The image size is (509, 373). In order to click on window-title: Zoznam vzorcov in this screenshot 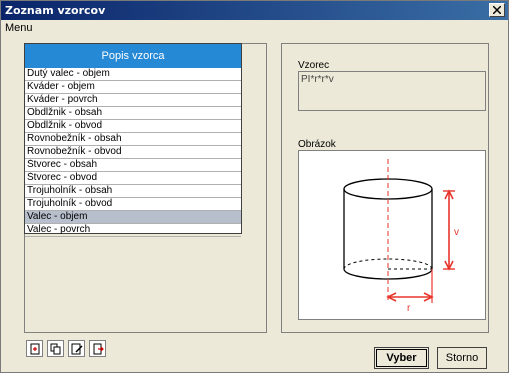, I will do `click(55, 10)`.